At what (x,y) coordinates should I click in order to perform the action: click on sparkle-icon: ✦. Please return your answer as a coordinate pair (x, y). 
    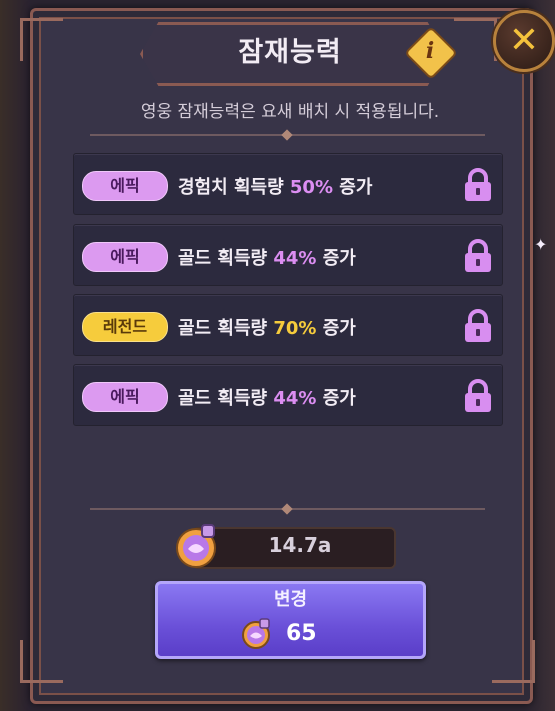
    Looking at the image, I should click on (541, 244).